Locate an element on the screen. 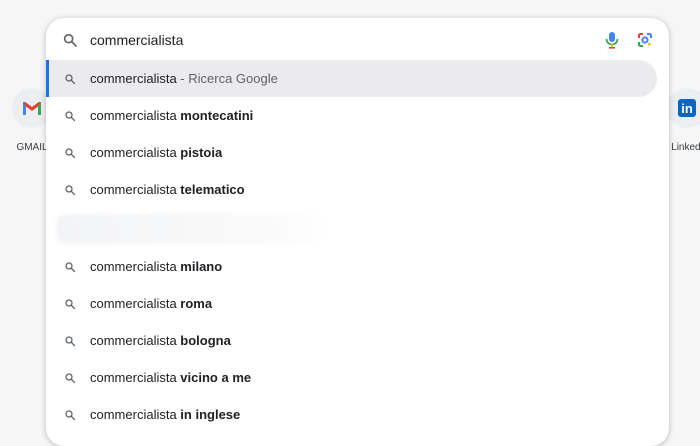 This screenshot has height=446, width=700. suggestion-item: commercialista telematico is located at coordinates (357, 189).